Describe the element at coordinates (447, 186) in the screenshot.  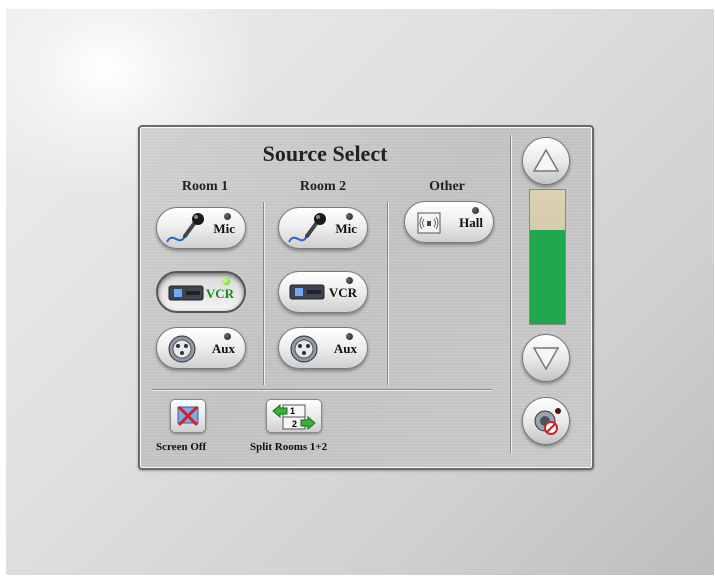
I see `column-header-other: Other` at that location.